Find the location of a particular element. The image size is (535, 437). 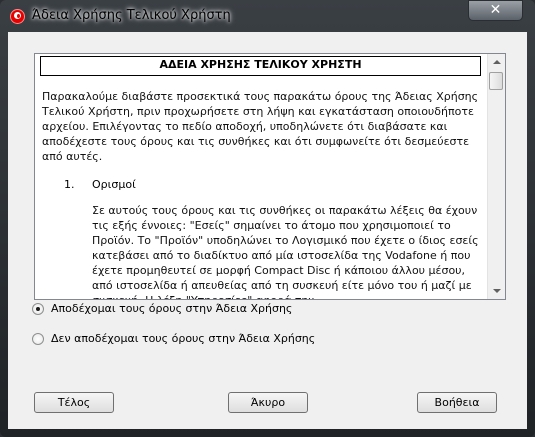

accept-option: Αποδέχομαι τους όρους στην Άδεια Χρήσης is located at coordinates (162, 308).